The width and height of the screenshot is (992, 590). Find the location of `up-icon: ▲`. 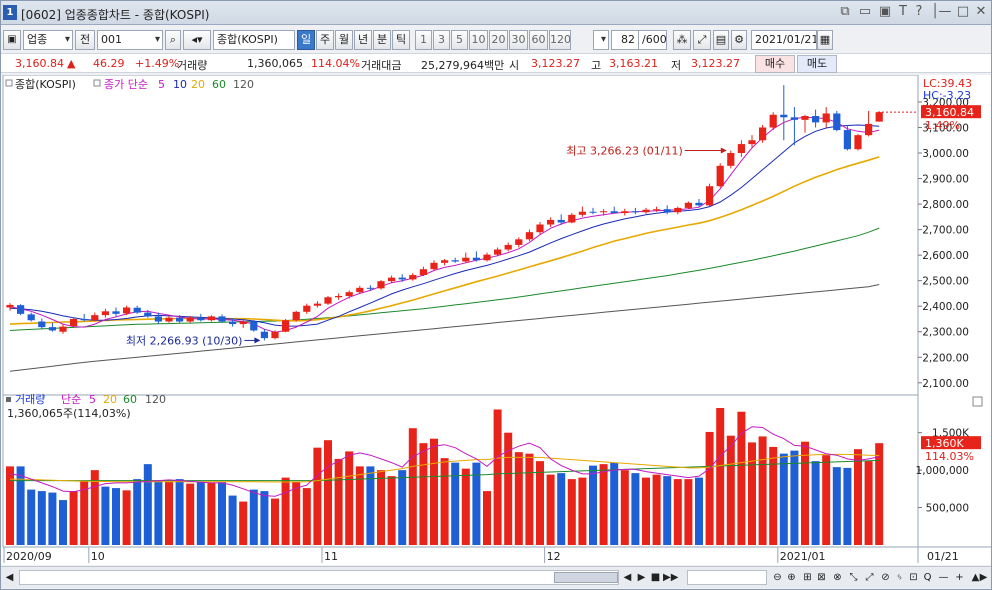

up-icon: ▲ is located at coordinates (975, 577).